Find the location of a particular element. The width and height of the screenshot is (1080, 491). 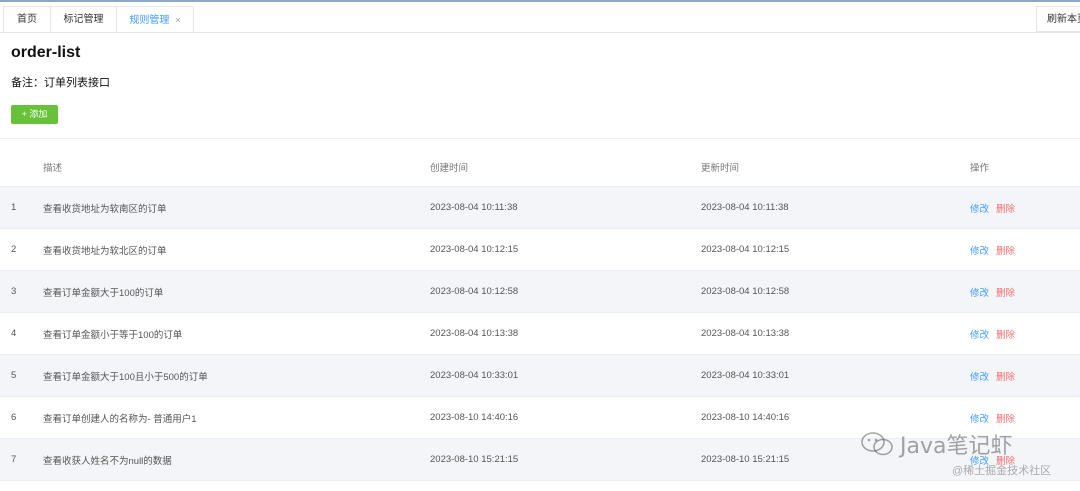

row-updated: 2023-08-04 10:33:01 is located at coordinates (745, 375).